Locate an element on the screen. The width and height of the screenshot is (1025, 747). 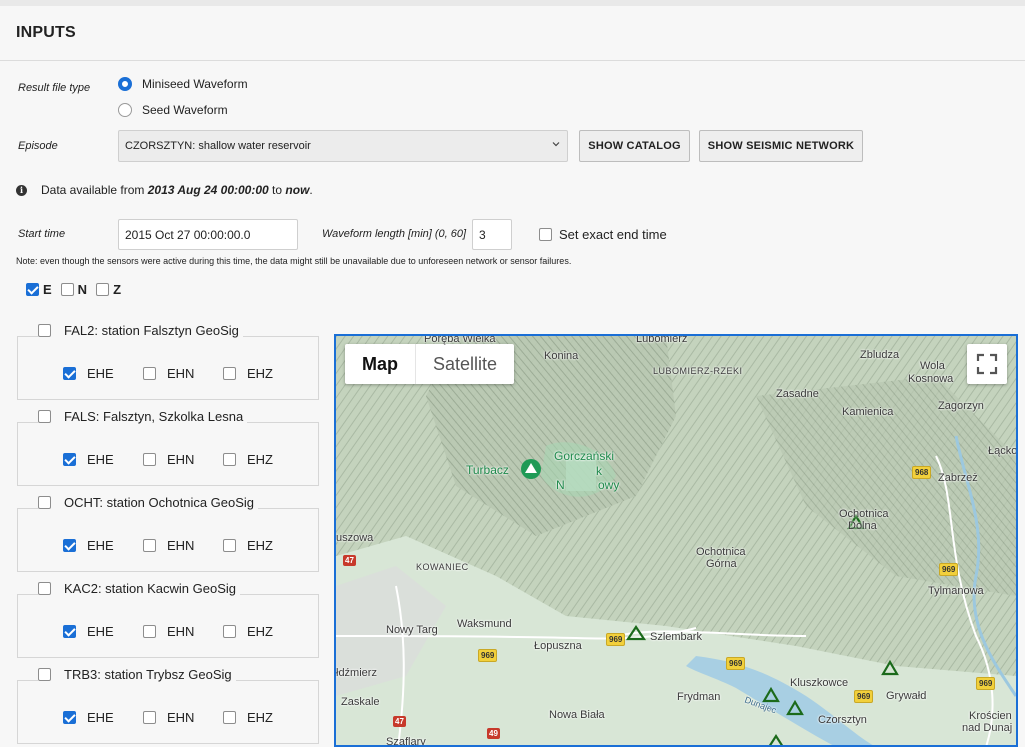
radio-seed: Seed Waveform is located at coordinates (173, 110).